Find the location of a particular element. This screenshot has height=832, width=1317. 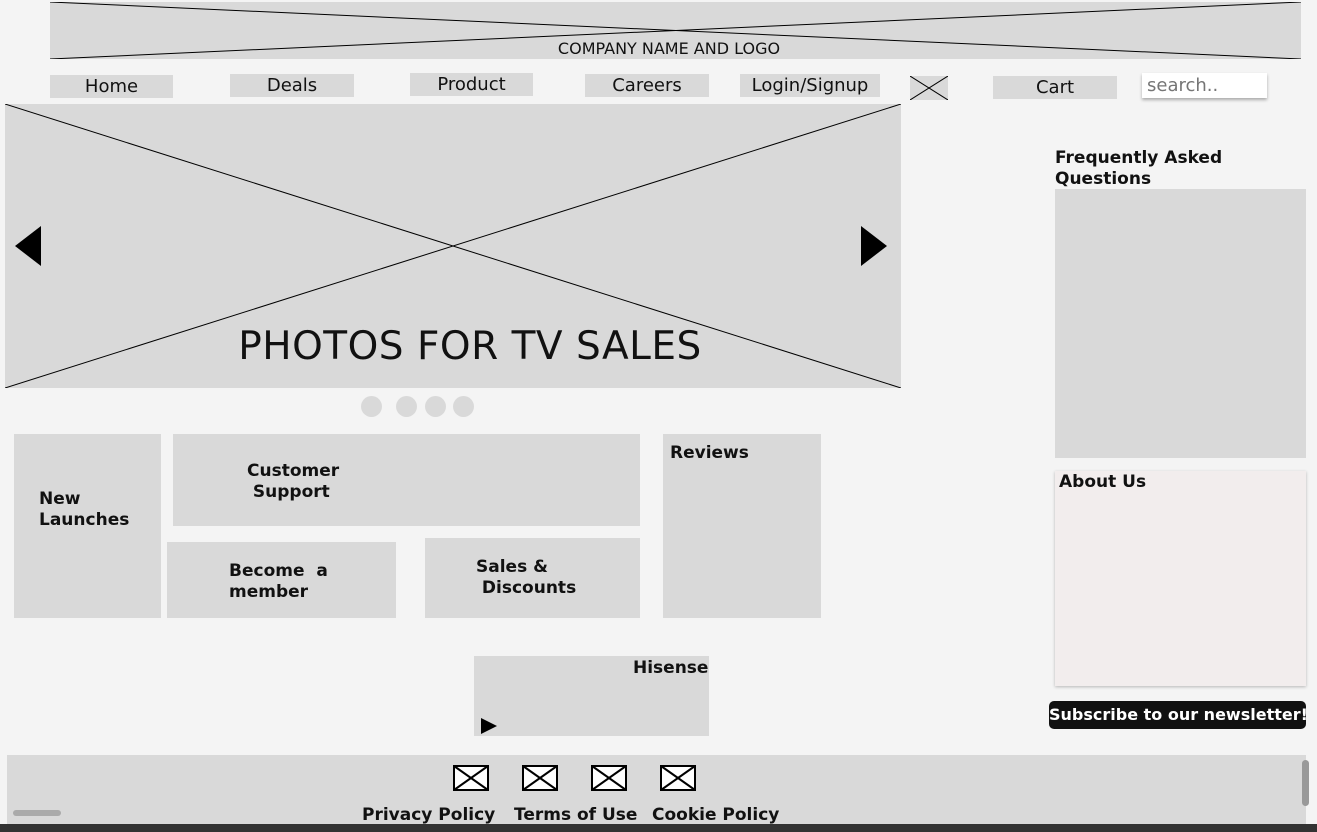

faq-title: Frequently Asked Questions is located at coordinates (1139, 168).